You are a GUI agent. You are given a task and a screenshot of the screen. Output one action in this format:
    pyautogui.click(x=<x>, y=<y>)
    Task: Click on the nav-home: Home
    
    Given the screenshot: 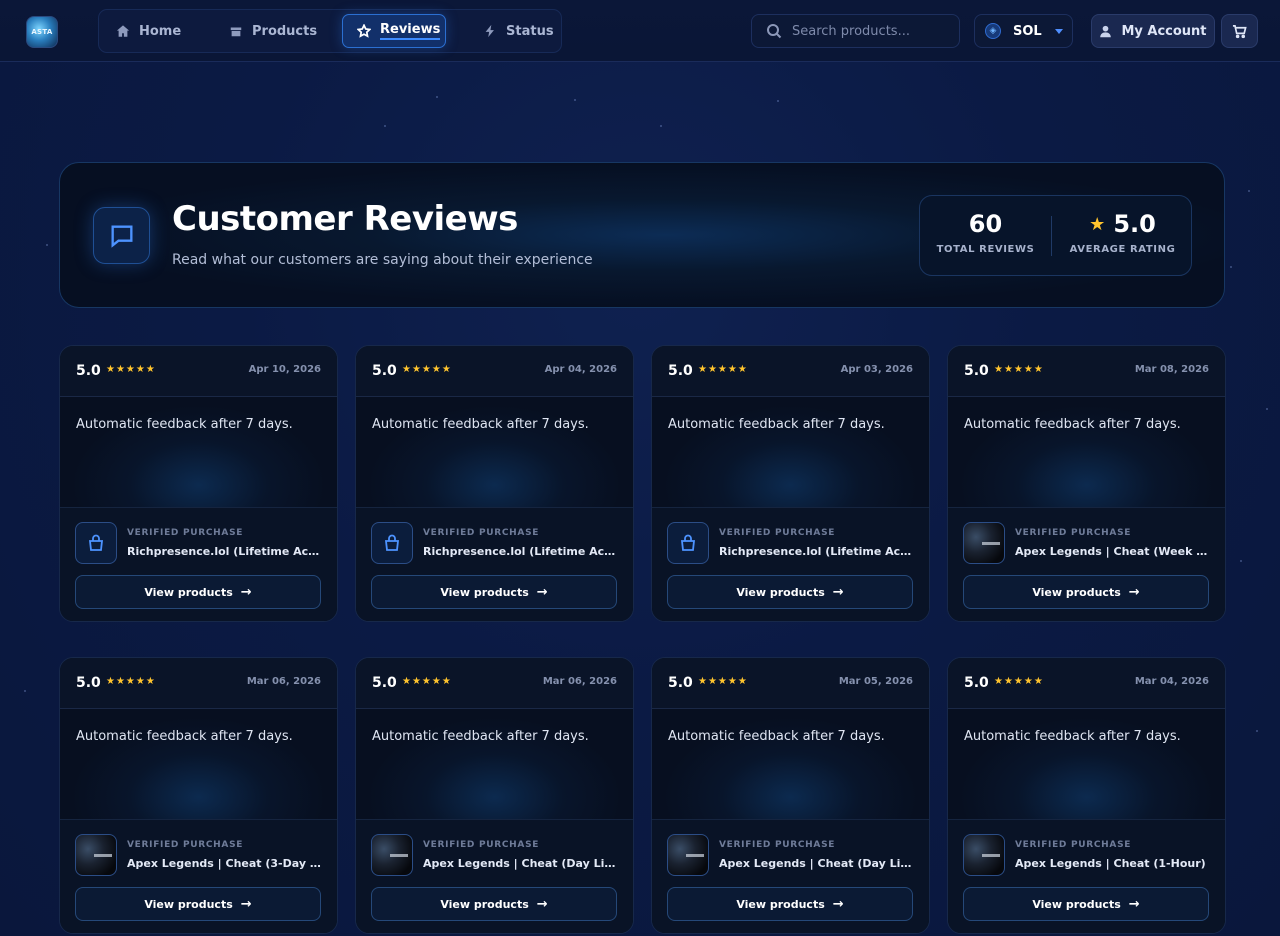 What is the action you would take?
    pyautogui.click(x=158, y=31)
    